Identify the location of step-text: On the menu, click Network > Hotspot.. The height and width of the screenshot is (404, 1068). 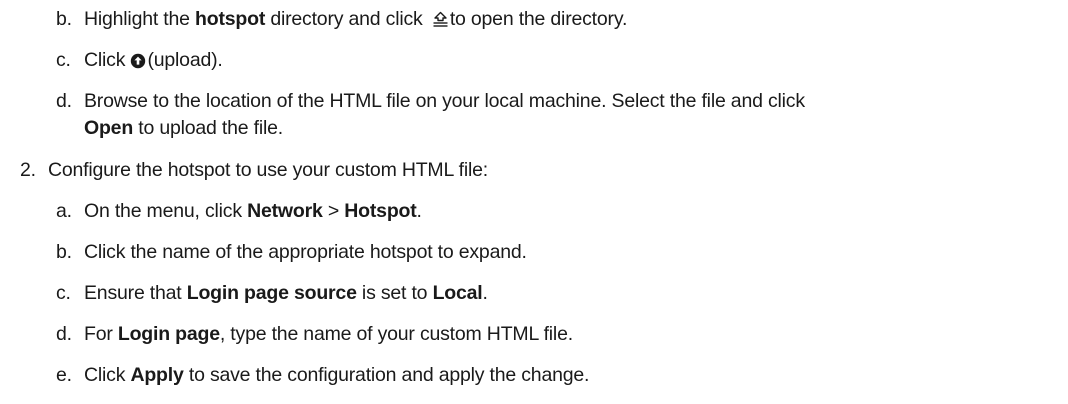
(253, 211).